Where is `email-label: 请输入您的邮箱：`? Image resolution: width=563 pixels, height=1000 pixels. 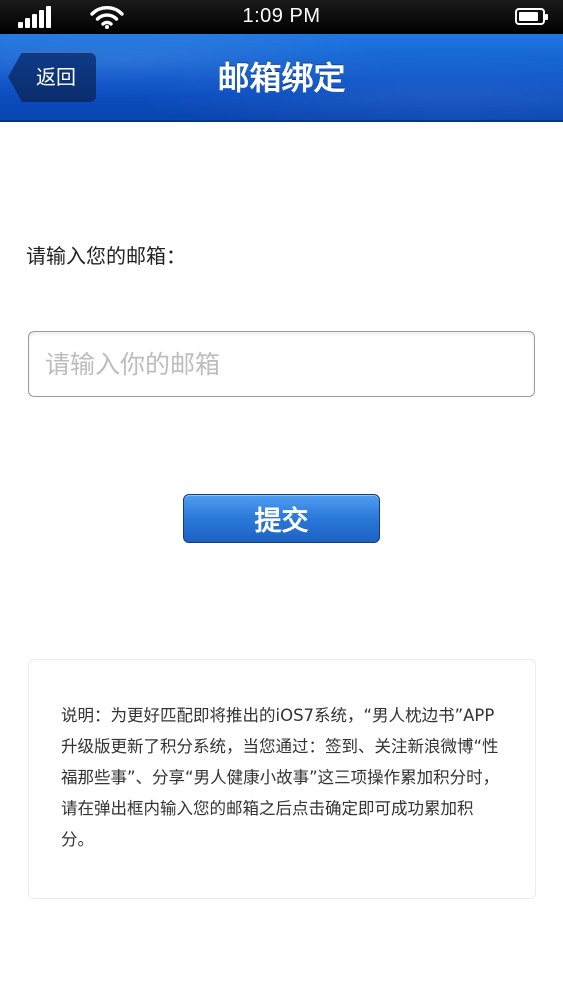
email-label: 请输入您的邮箱： is located at coordinates (106, 256).